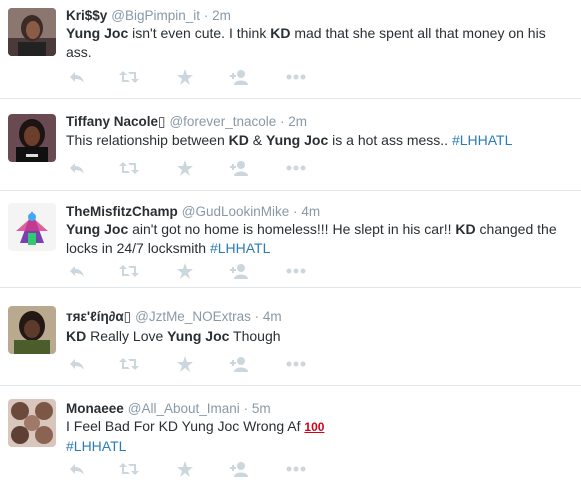 The image size is (581, 496). What do you see at coordinates (155, 15) in the screenshot?
I see `user-handle: @BigPimpin_it` at bounding box center [155, 15].